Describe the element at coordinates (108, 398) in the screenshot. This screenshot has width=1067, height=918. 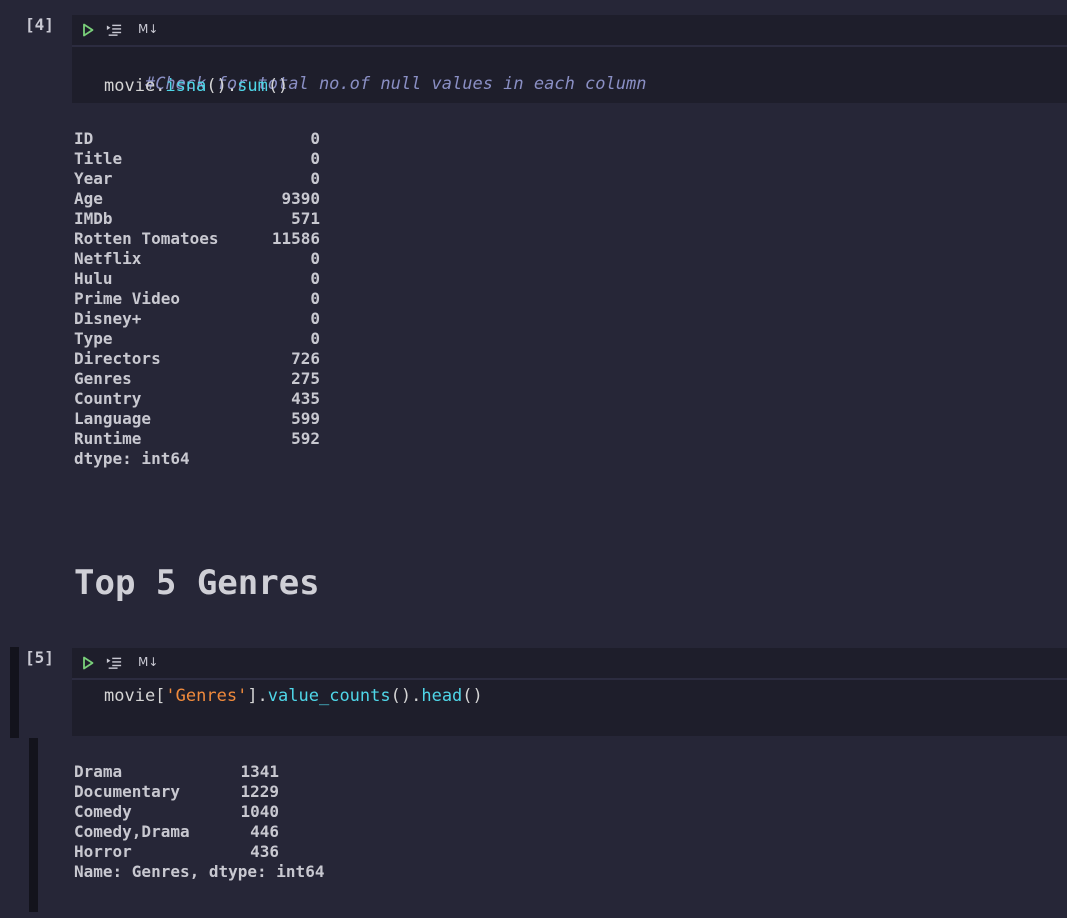
I see `output-row-label: Country` at that location.